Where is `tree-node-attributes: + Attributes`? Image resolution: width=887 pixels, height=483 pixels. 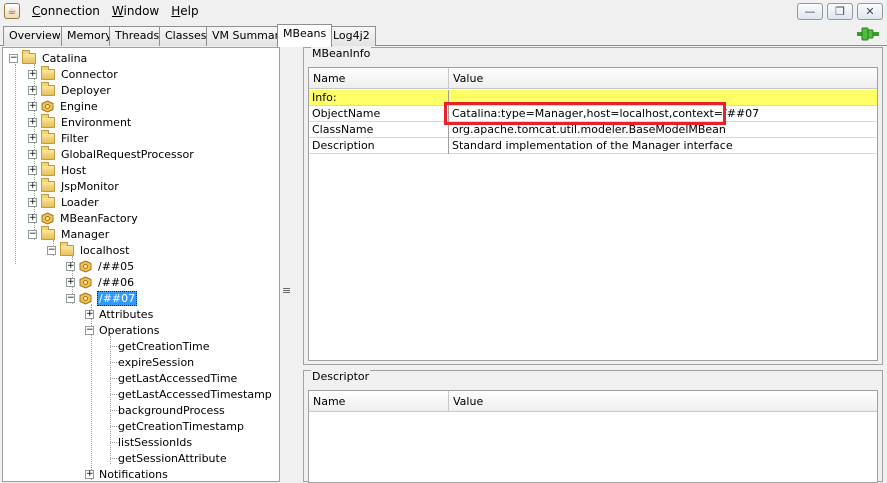
tree-node-attributes: + Attributes is located at coordinates (119, 314).